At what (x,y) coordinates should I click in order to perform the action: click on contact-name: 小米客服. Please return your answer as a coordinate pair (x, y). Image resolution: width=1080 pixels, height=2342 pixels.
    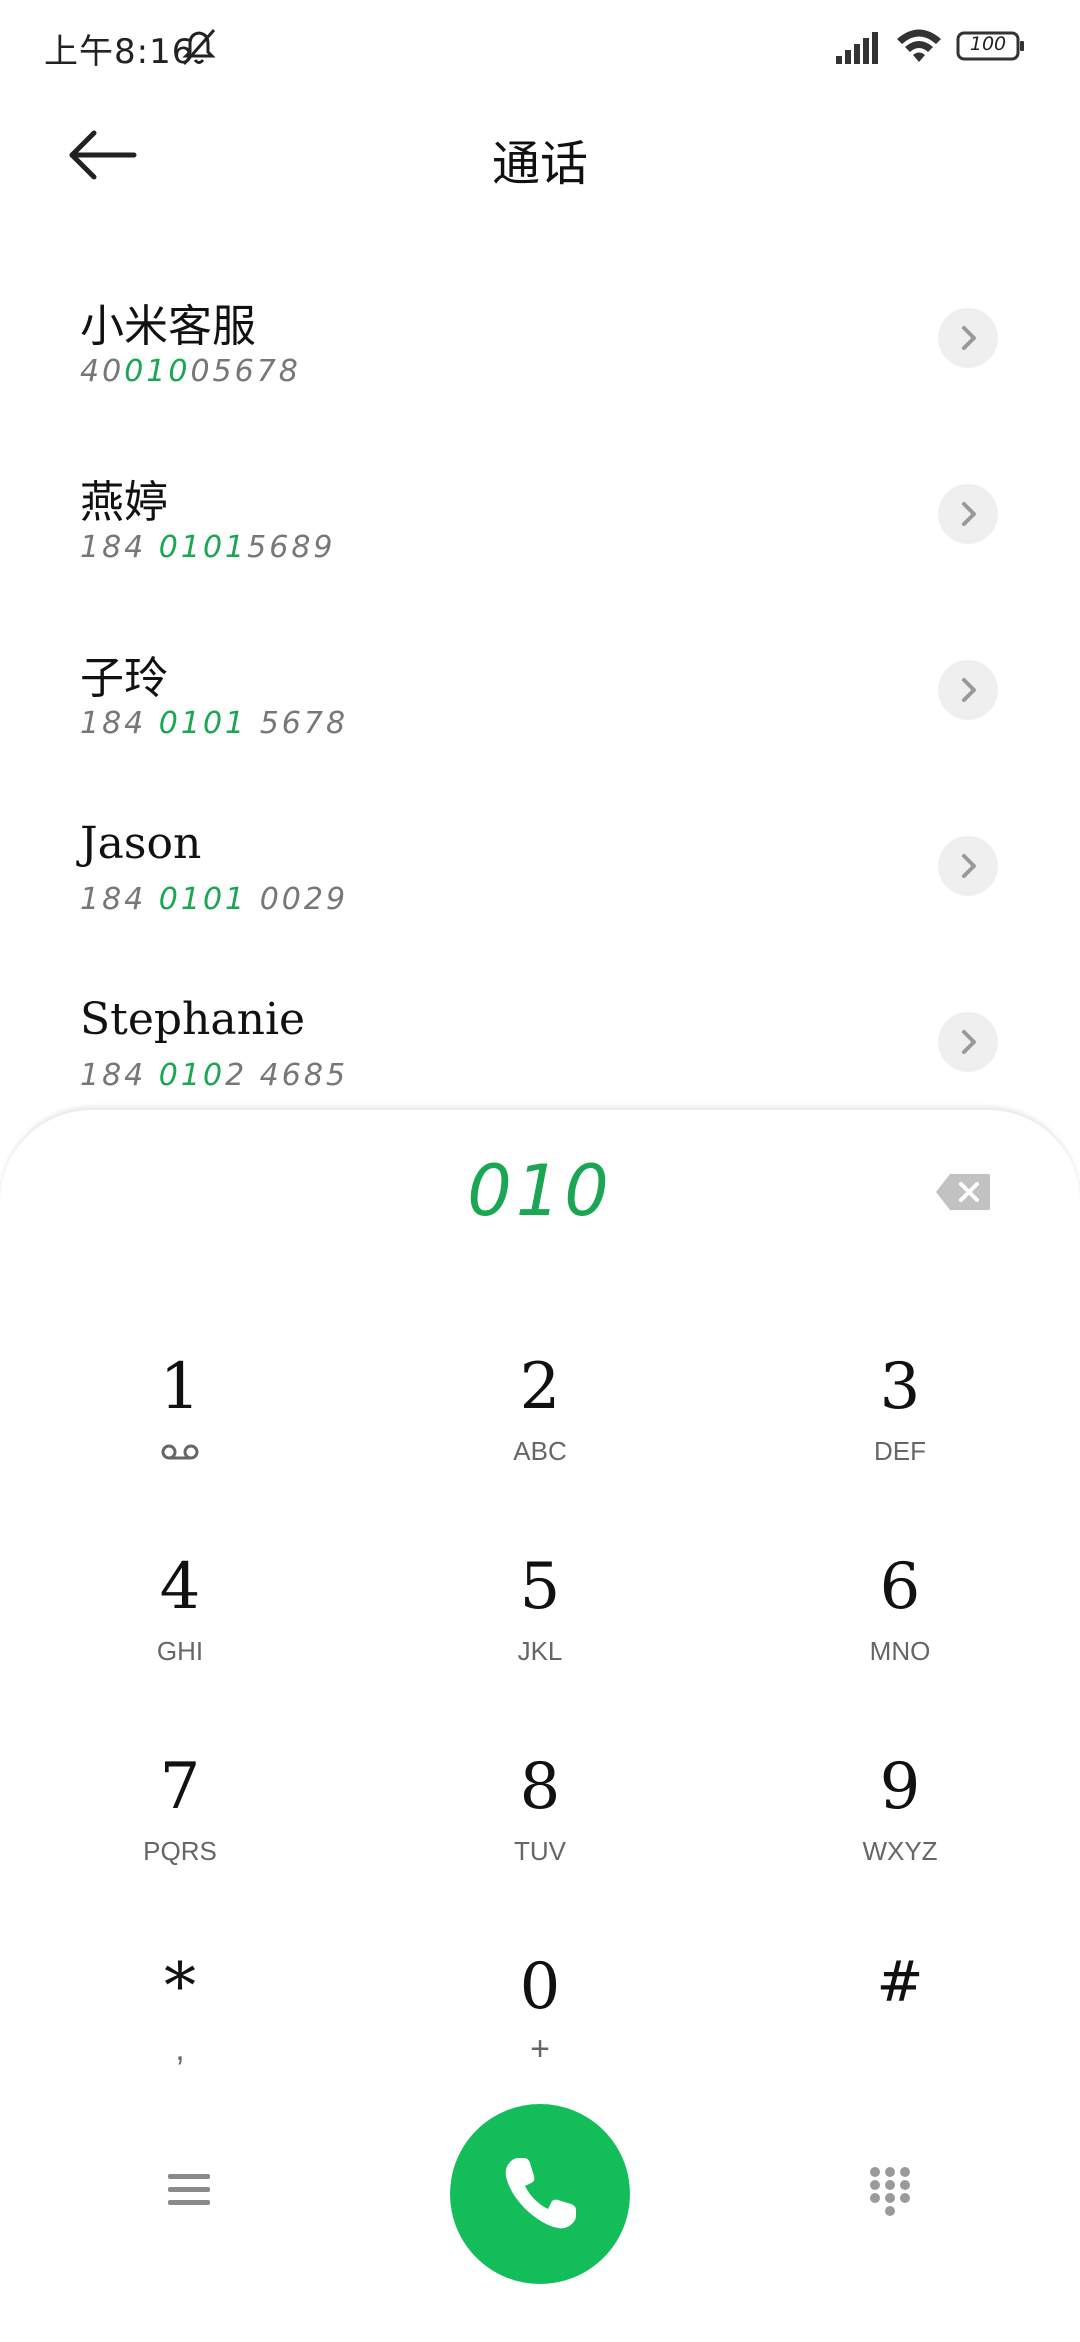
    Looking at the image, I should click on (168, 326).